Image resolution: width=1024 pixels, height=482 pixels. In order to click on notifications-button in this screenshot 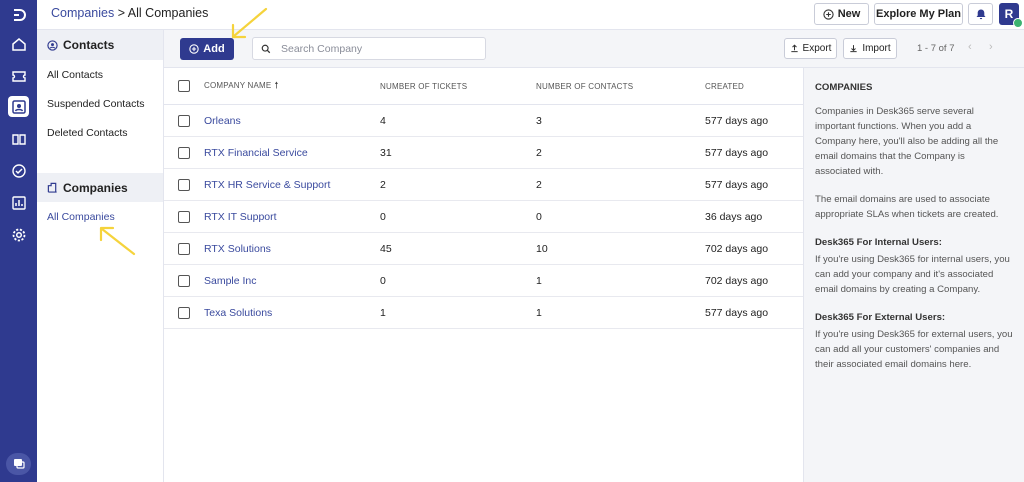, I will do `click(980, 14)`.